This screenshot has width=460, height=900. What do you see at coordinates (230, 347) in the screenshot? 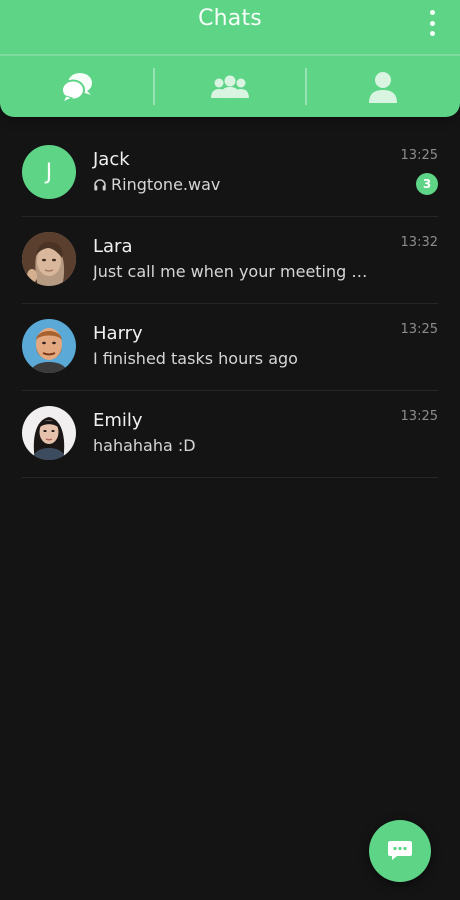
I see `chat-item-harry: Harry I finished tasks hours ago 13:25` at bounding box center [230, 347].